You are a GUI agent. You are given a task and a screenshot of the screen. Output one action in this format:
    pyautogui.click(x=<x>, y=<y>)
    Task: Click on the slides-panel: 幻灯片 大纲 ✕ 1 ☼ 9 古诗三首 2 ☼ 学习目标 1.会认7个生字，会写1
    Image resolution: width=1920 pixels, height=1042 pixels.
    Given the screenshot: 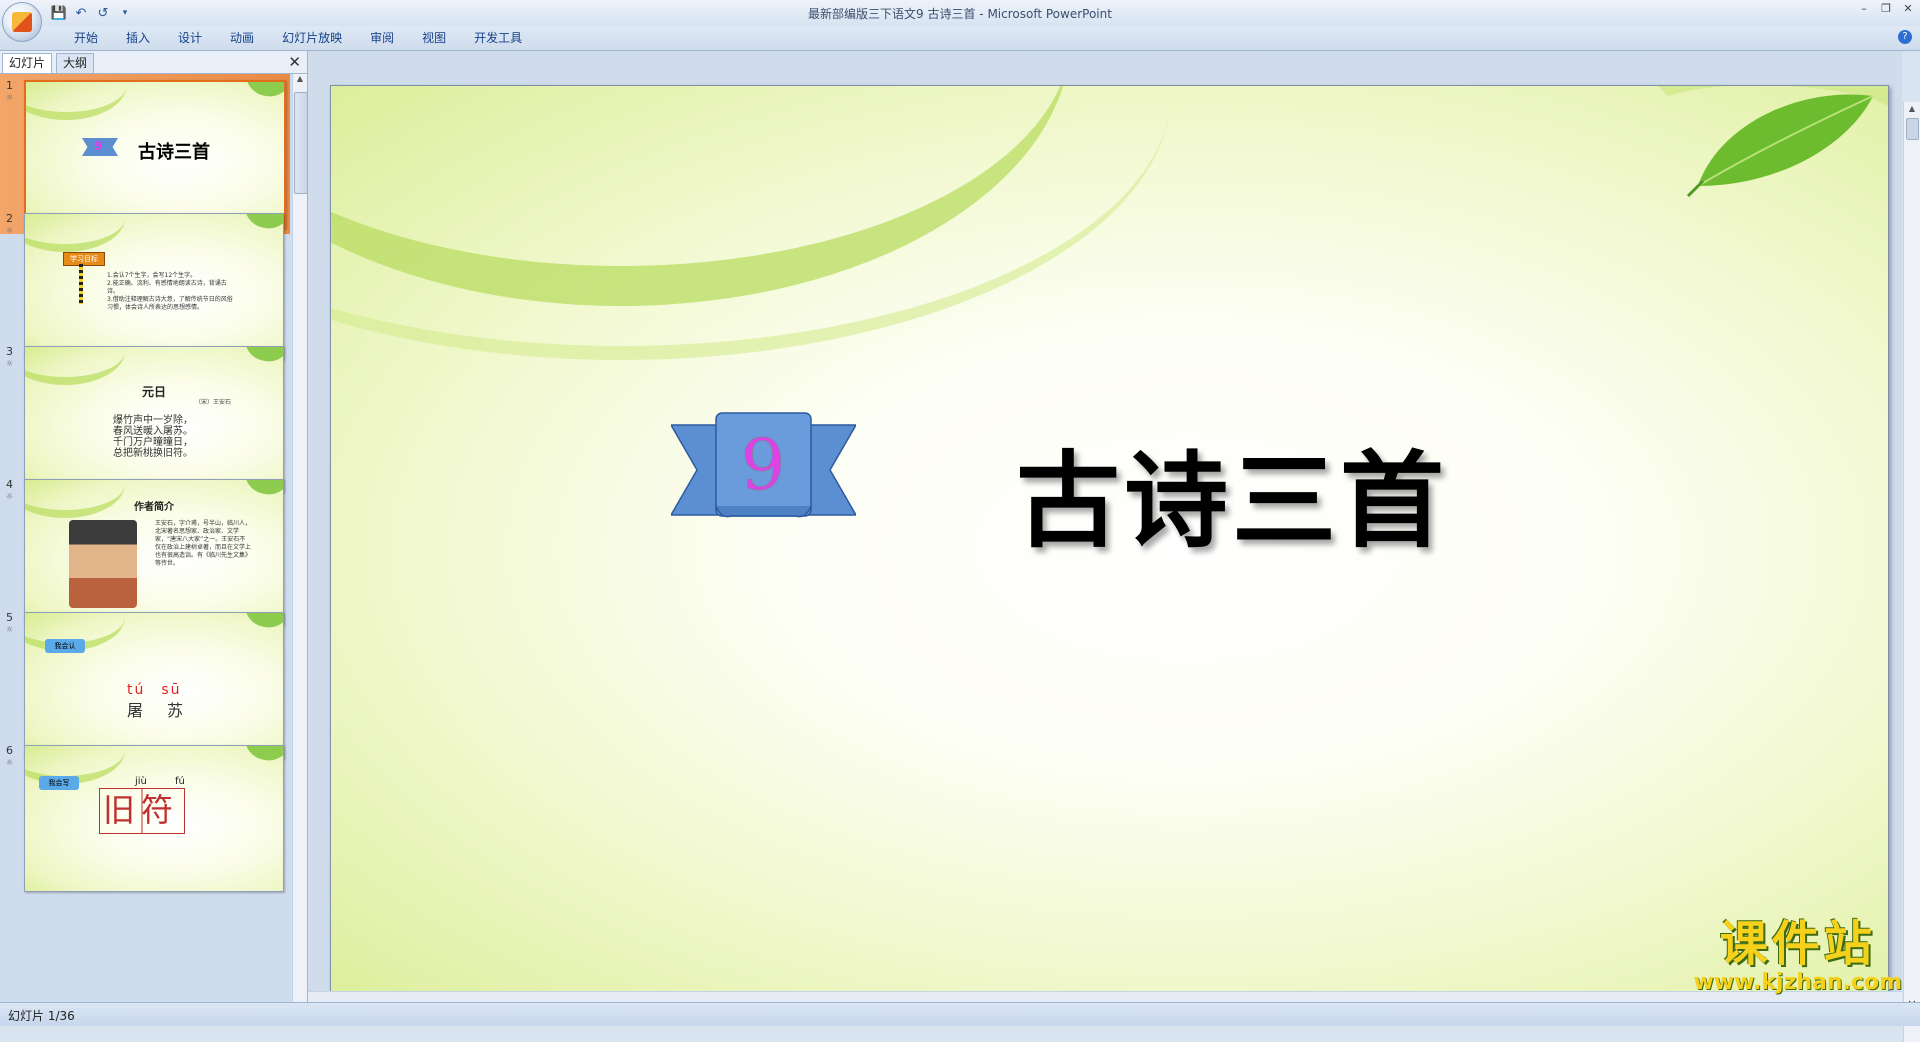 What is the action you would take?
    pyautogui.click(x=154, y=526)
    